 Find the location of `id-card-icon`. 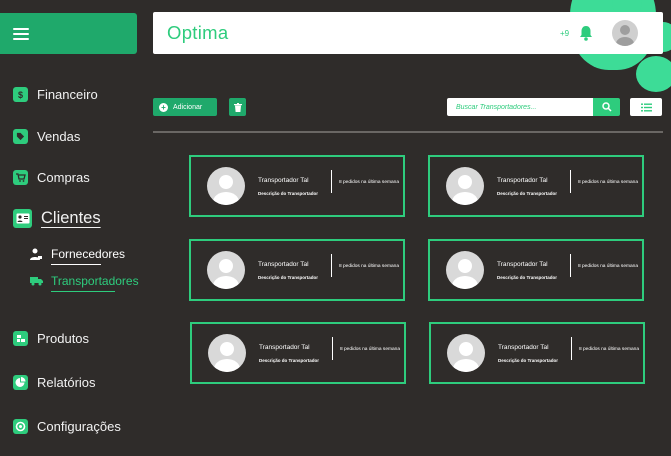

id-card-icon is located at coordinates (22, 218).